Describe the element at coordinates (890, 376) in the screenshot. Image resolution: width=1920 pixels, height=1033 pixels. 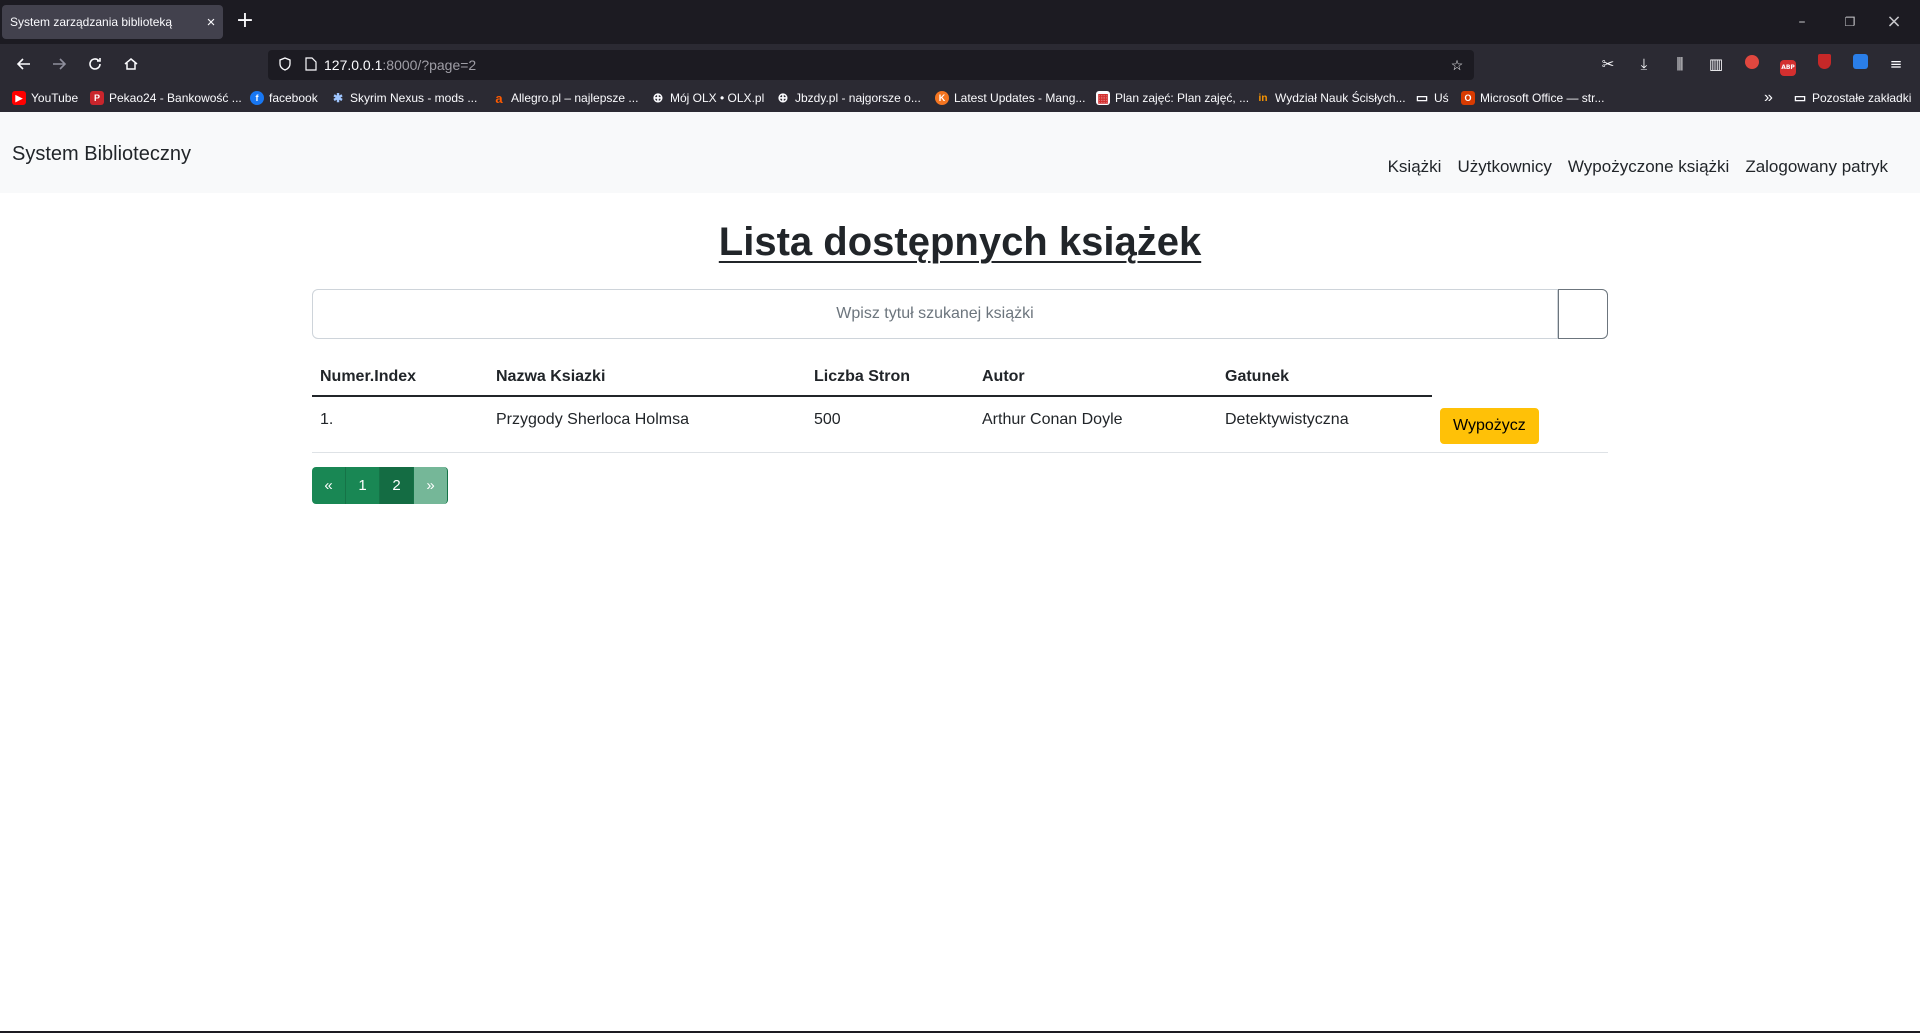
I see `header-pages: Liczba Stron` at that location.